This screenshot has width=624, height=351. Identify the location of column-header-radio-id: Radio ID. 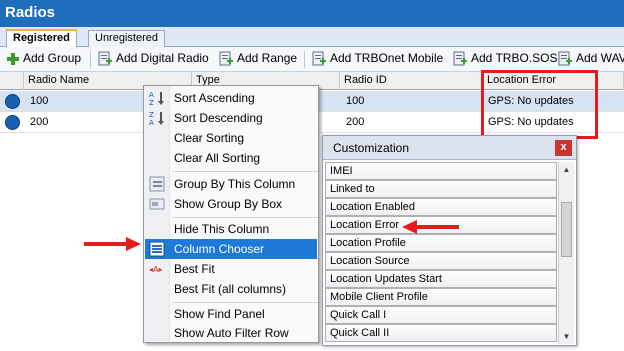
(411, 81).